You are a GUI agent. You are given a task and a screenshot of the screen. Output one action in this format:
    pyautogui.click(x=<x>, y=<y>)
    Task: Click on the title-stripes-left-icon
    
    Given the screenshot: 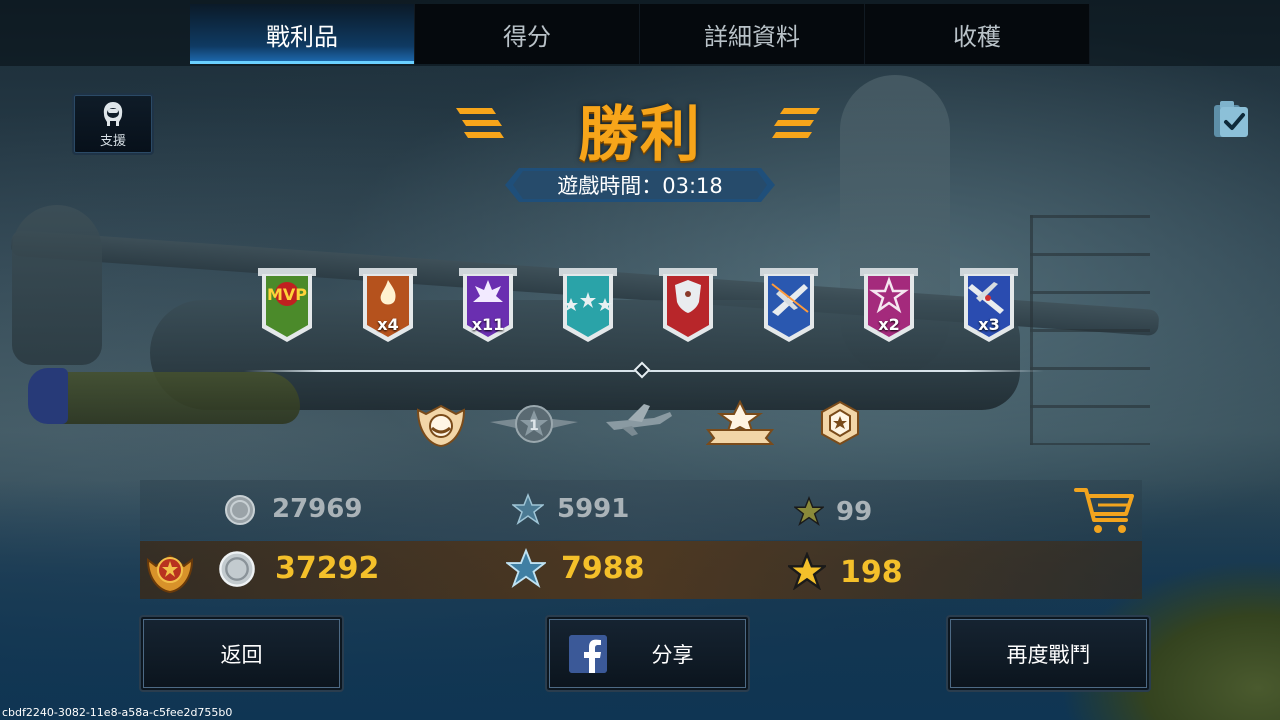 What is the action you would take?
    pyautogui.click(x=480, y=123)
    